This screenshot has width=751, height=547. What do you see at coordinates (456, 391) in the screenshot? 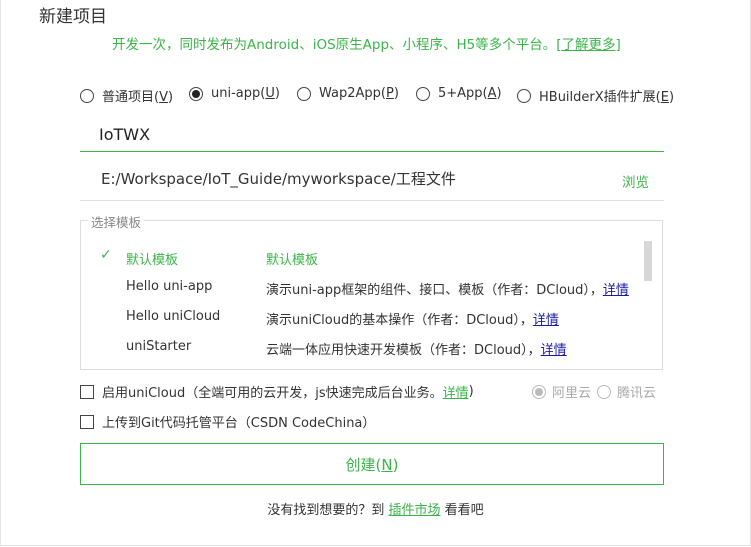
I see `unicloud-detail-link: 详情` at bounding box center [456, 391].